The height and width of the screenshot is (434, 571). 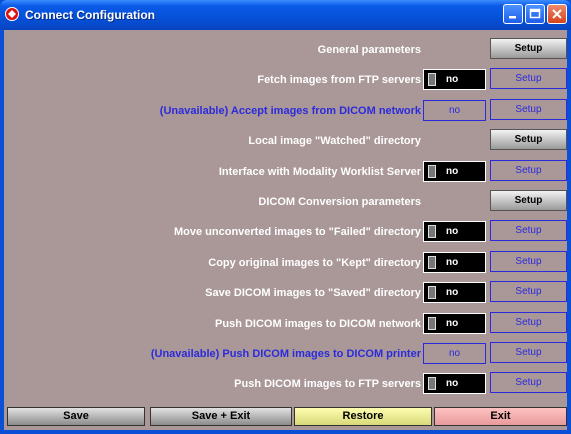 I want to click on option-label: Push DICOM images to FTP servers, so click(x=327, y=384).